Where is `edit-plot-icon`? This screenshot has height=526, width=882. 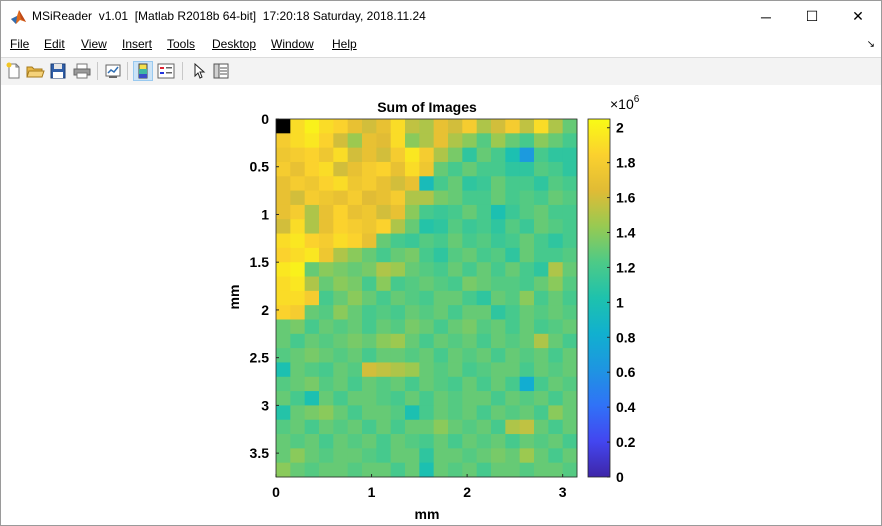 edit-plot-icon is located at coordinates (199, 71).